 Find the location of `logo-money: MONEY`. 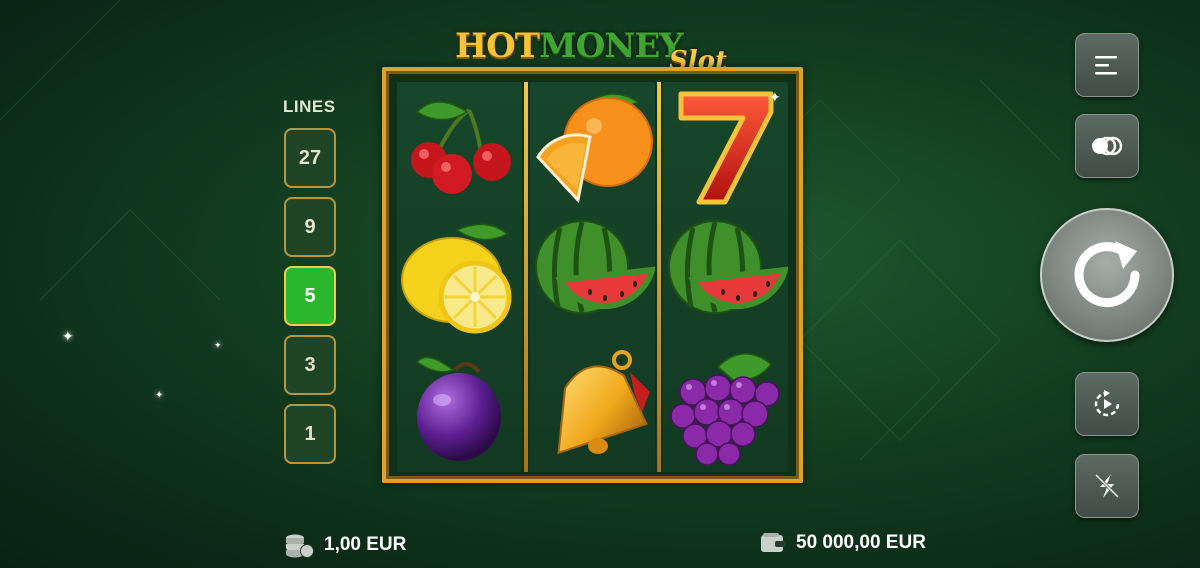

logo-money: MONEY is located at coordinates (611, 46).